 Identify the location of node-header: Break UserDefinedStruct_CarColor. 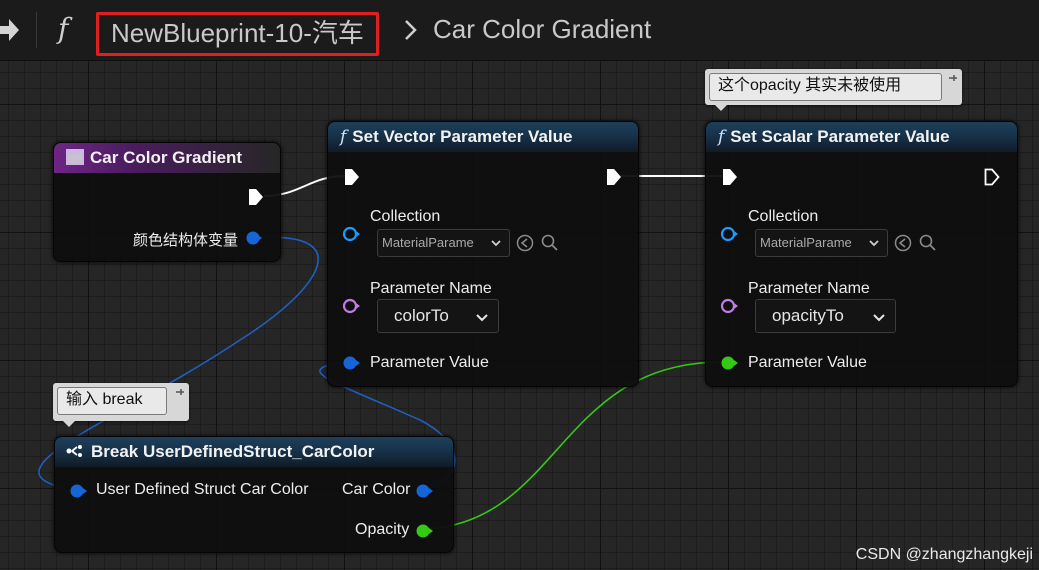
(254, 452).